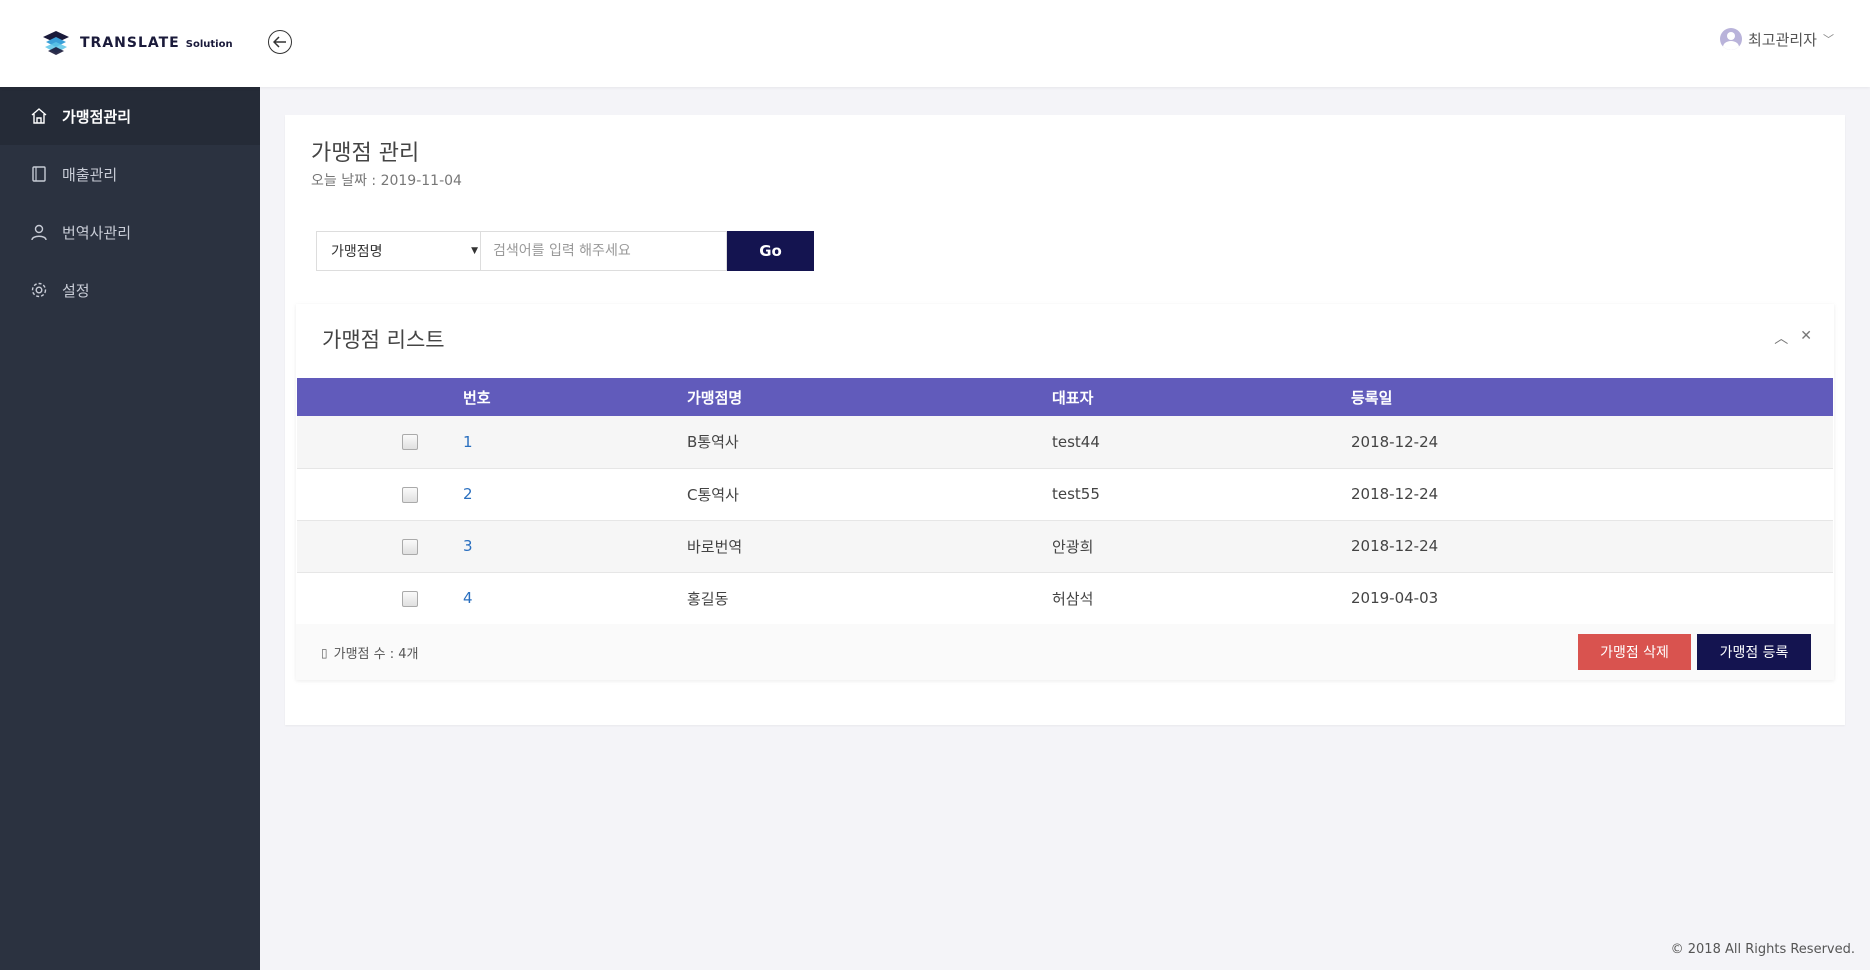 This screenshot has height=970, width=1870. Describe the element at coordinates (575, 598) in the screenshot. I see `row-number-cell: 4` at that location.